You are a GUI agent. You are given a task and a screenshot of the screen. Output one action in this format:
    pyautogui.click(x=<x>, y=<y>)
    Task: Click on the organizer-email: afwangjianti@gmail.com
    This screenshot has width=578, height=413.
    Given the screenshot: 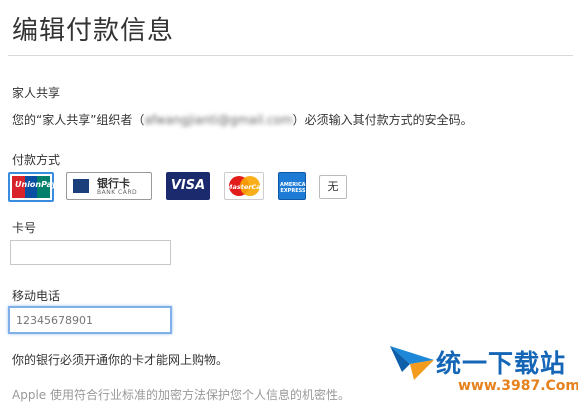 What is the action you would take?
    pyautogui.click(x=218, y=120)
    